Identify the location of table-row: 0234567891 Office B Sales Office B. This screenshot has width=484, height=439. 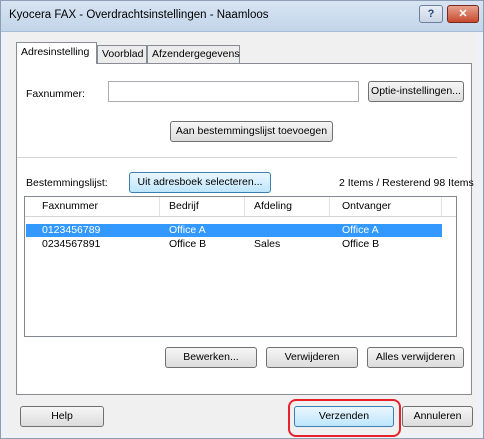
(234, 244).